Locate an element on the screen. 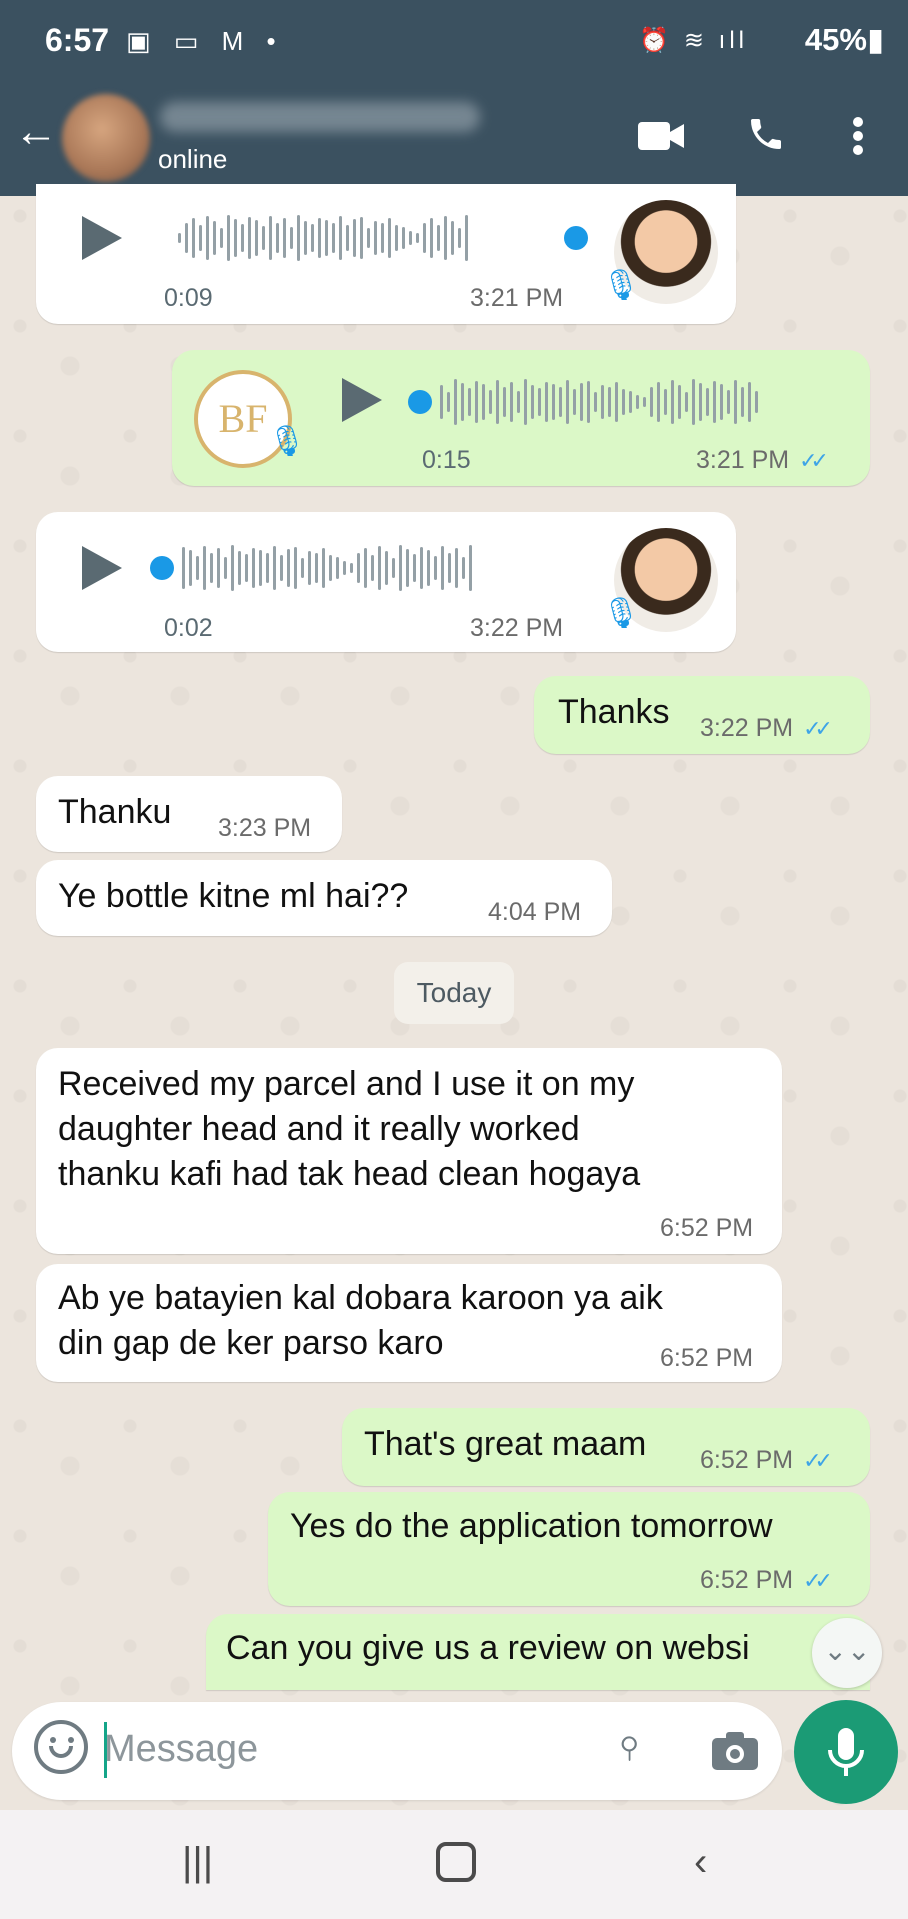  message-input-bar: Message ⌕ is located at coordinates (397, 1751).